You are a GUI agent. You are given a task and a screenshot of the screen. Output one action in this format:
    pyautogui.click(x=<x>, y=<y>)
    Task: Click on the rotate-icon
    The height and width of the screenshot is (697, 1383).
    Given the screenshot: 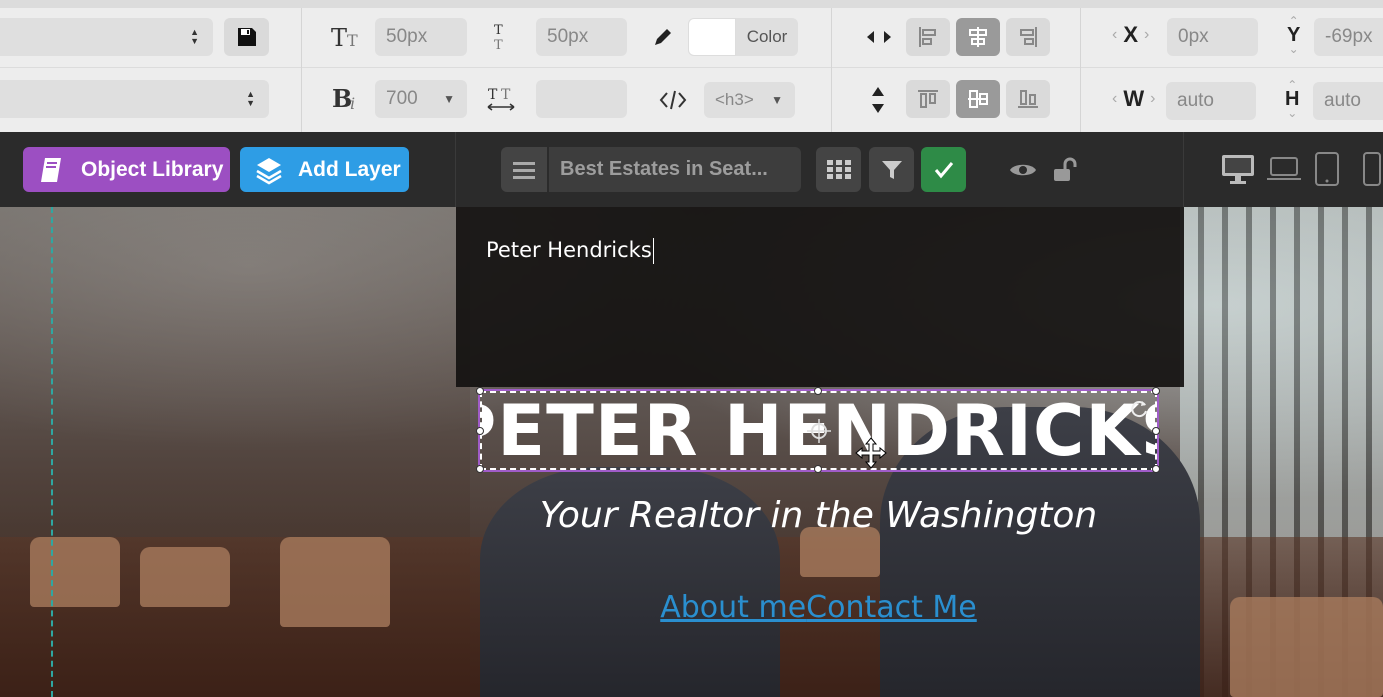 What is the action you would take?
    pyautogui.click(x=1139, y=409)
    